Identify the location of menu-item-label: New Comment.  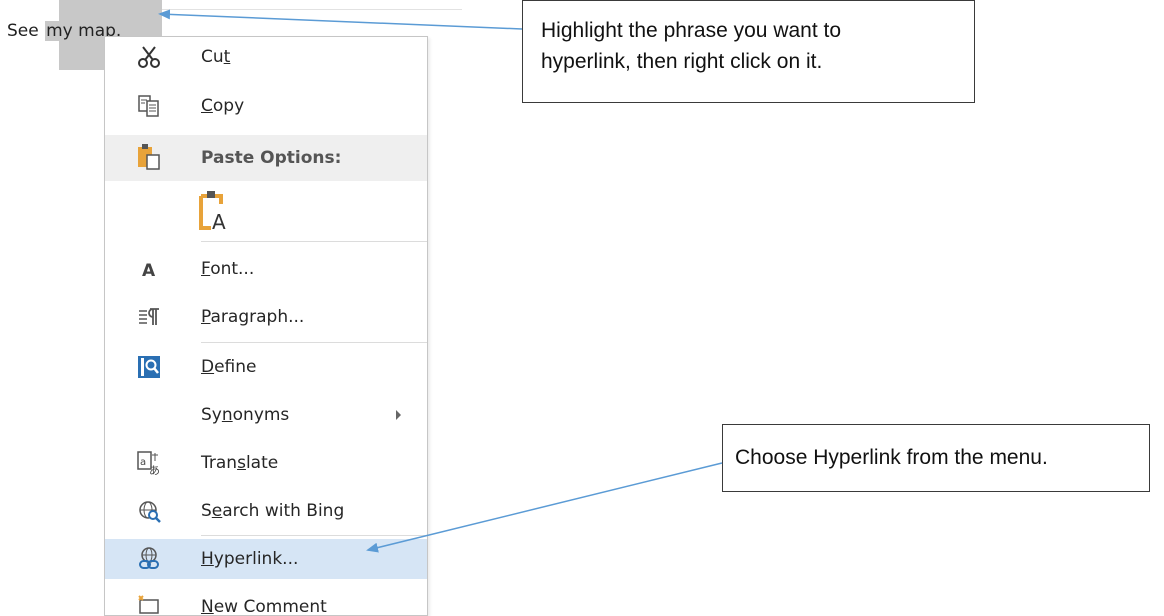
(264, 606).